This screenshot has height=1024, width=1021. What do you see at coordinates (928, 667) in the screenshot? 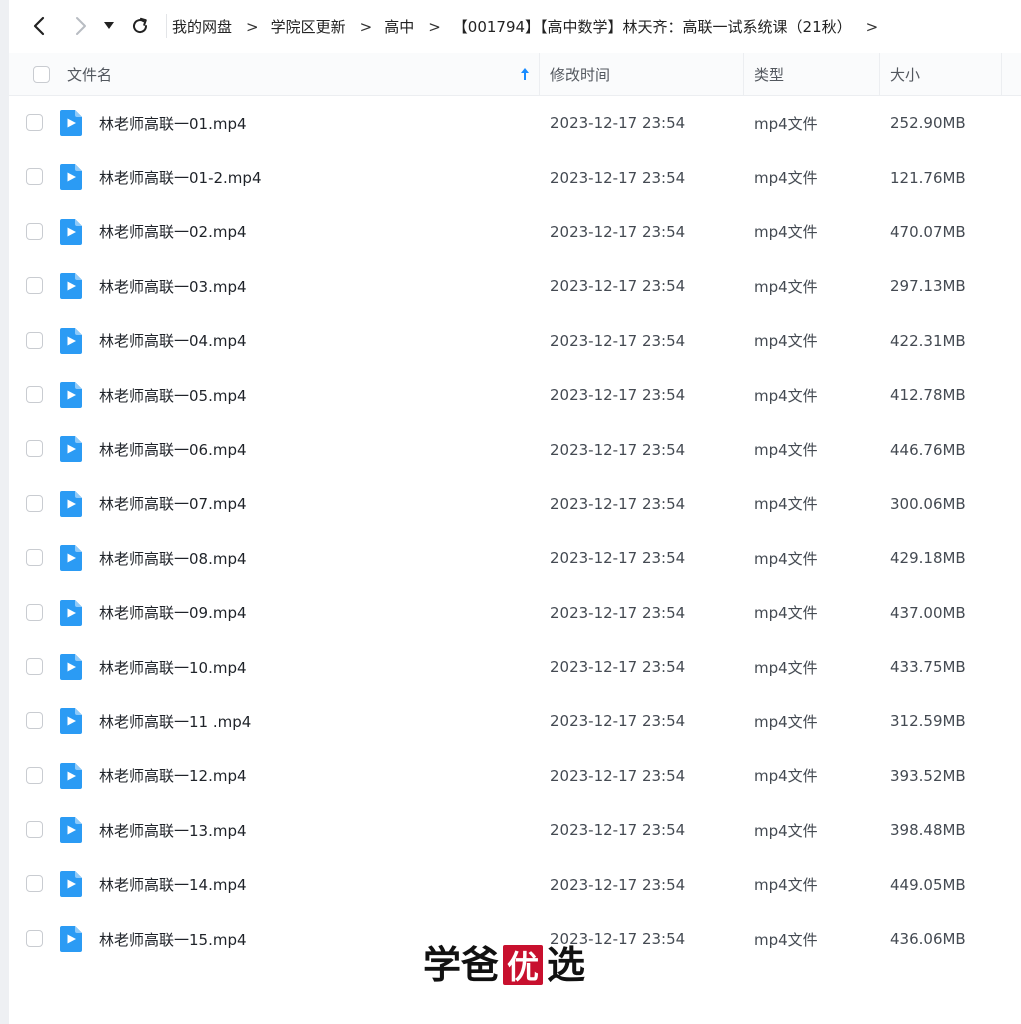
I see `file-size: 433.75MB` at bounding box center [928, 667].